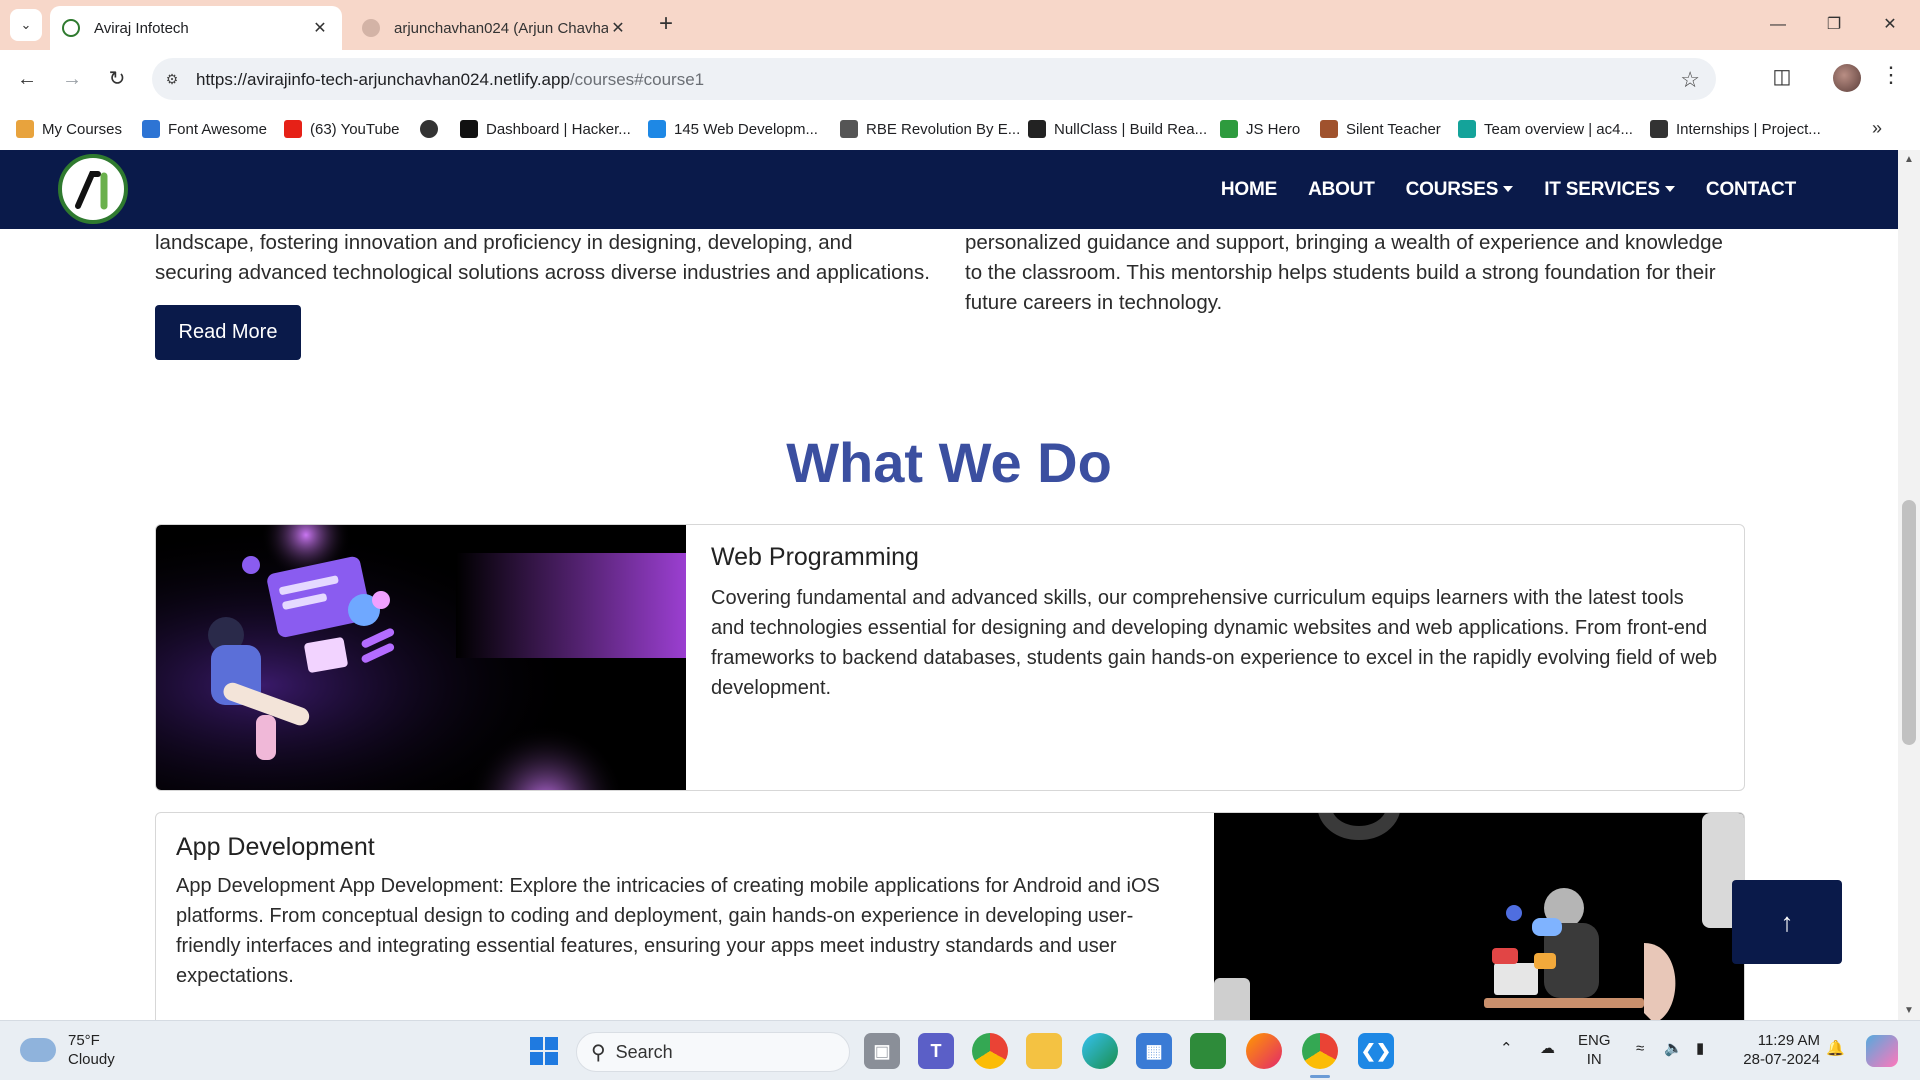  Describe the element at coordinates (544, 1051) in the screenshot. I see `windows-start-icon` at that location.